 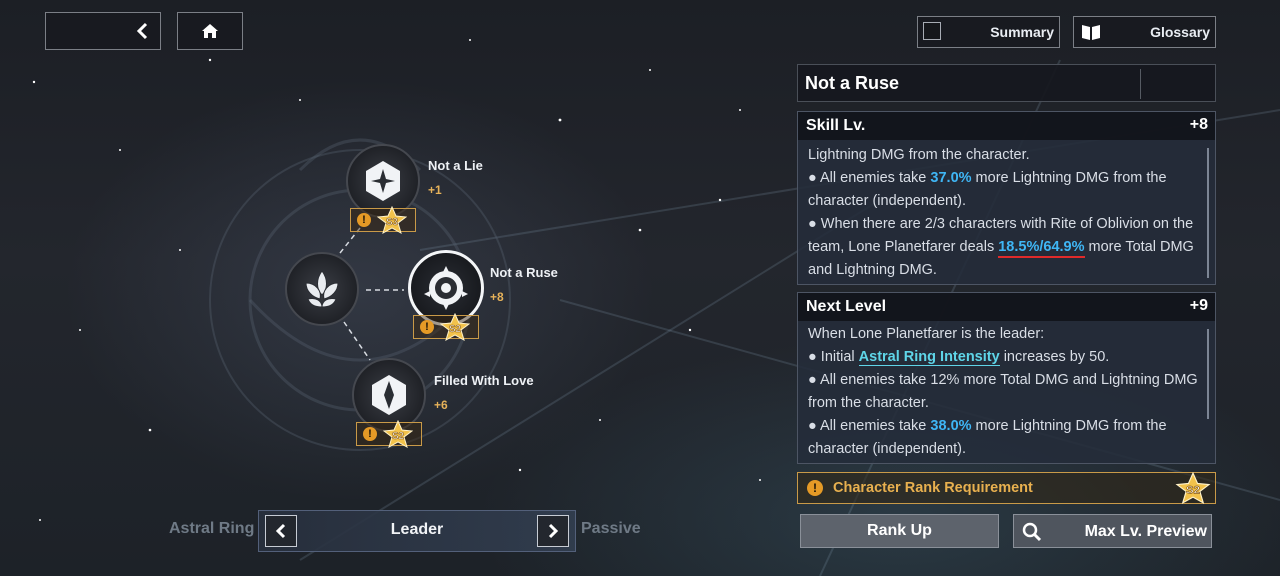 What do you see at coordinates (919, 155) in the screenshot?
I see `skill-desc-line: Lightning DMG from the character.` at bounding box center [919, 155].